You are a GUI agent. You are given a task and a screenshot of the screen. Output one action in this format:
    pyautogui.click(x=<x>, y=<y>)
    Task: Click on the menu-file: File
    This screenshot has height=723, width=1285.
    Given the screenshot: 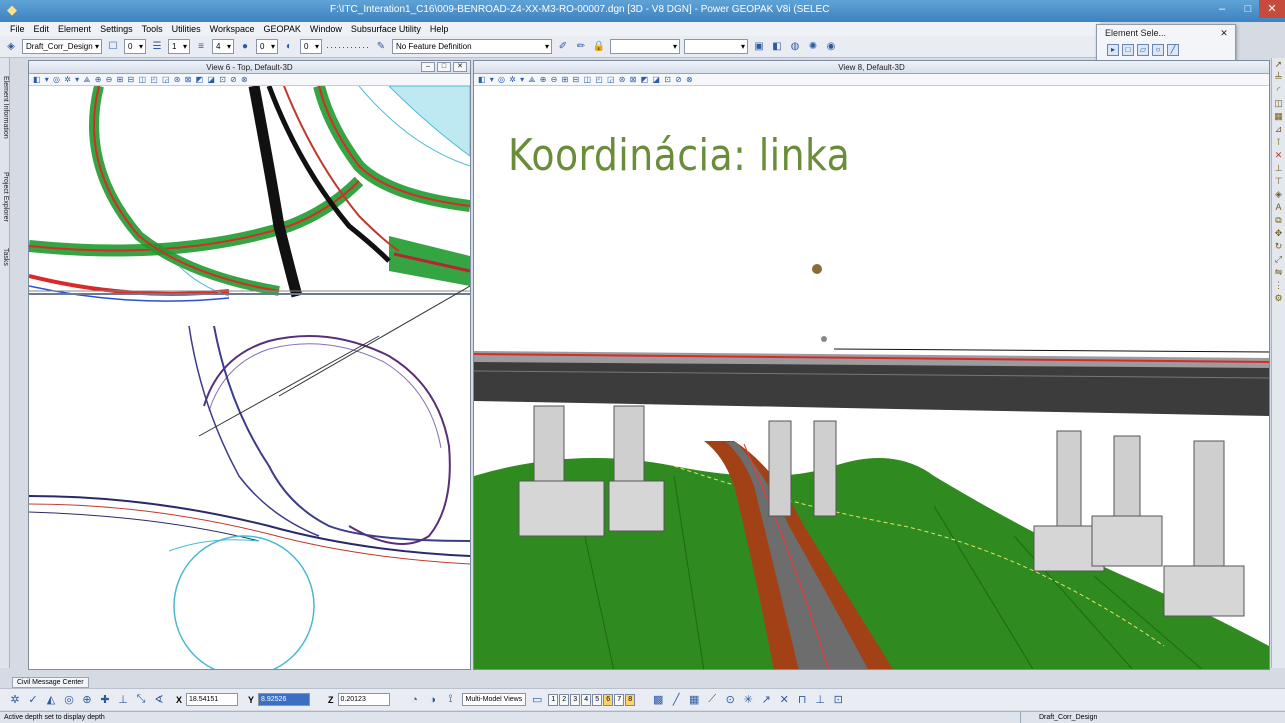 What is the action you would take?
    pyautogui.click(x=17, y=29)
    